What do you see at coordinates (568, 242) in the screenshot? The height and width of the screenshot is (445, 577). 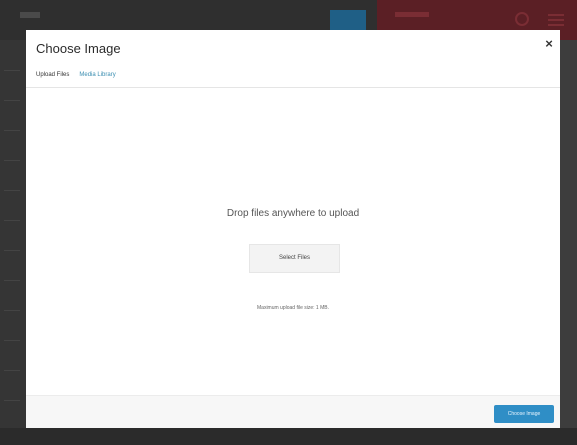 I see `background-right-edge` at bounding box center [568, 242].